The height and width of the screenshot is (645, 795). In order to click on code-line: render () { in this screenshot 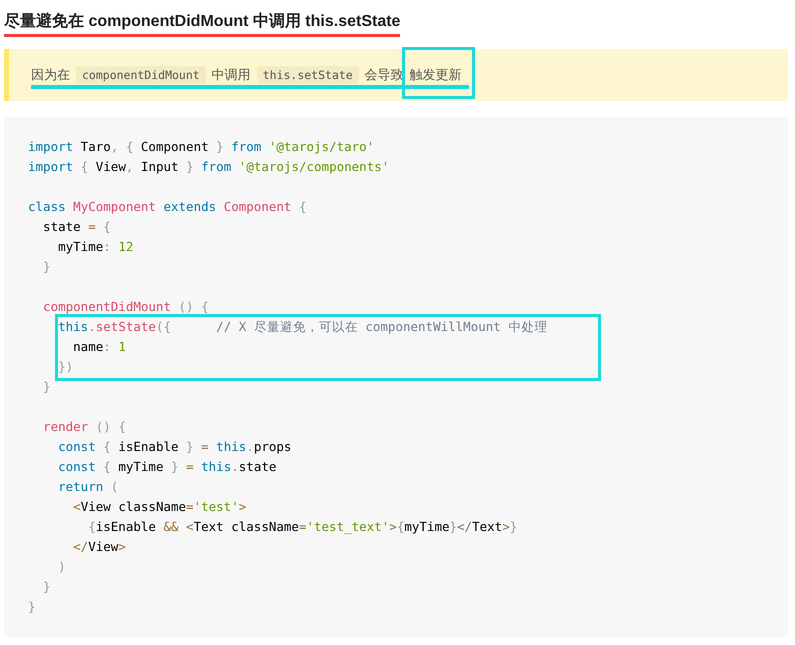, I will do `click(84, 427)`.